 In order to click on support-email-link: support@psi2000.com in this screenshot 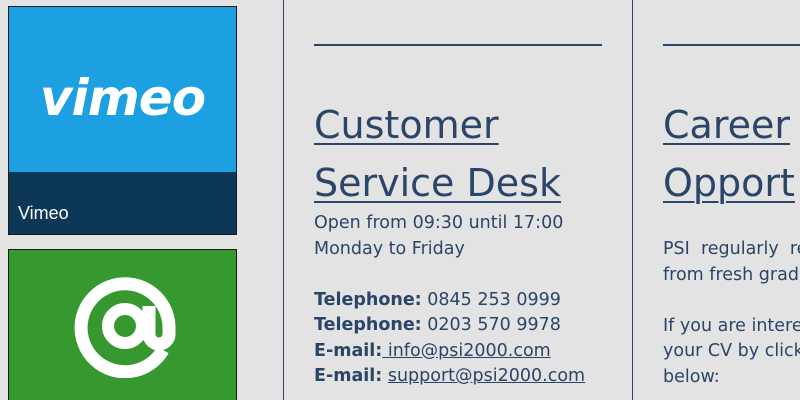, I will do `click(486, 376)`.